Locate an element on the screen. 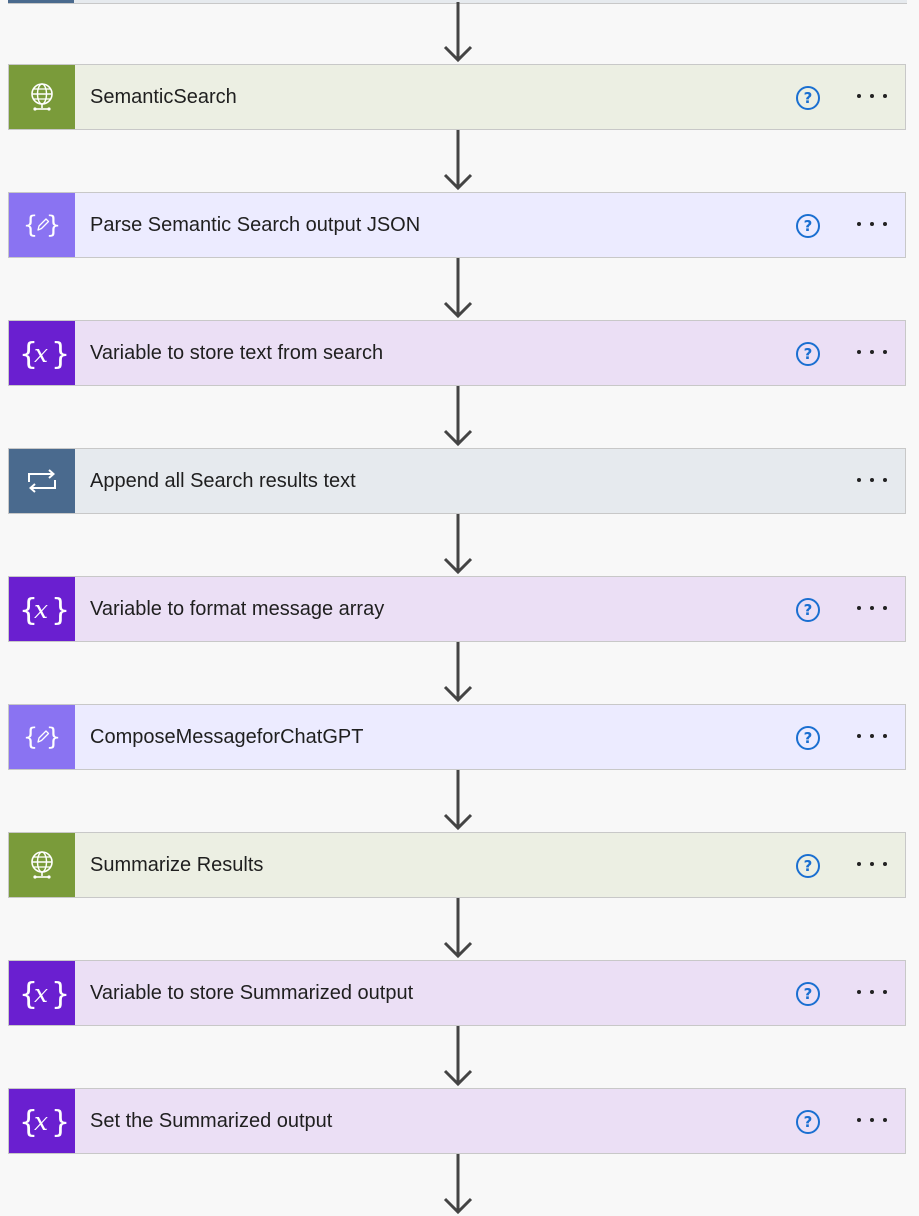 The height and width of the screenshot is (1216, 919). flow-step-title: Set the Summarized output is located at coordinates (211, 1120).